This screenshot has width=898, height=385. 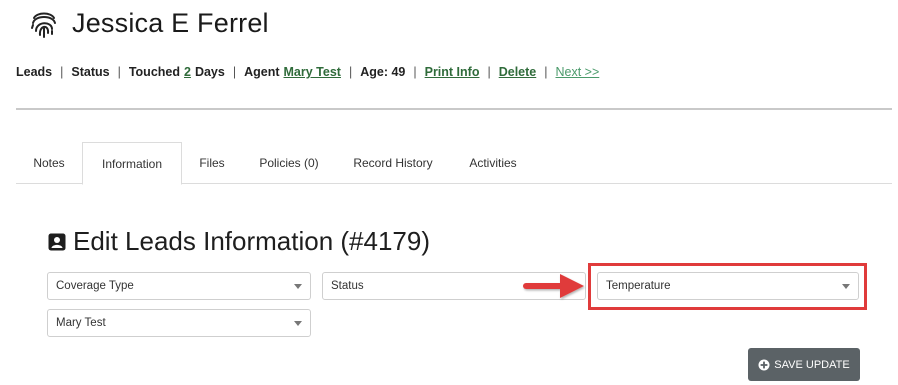 I want to click on next-link: Next >>, so click(x=578, y=72).